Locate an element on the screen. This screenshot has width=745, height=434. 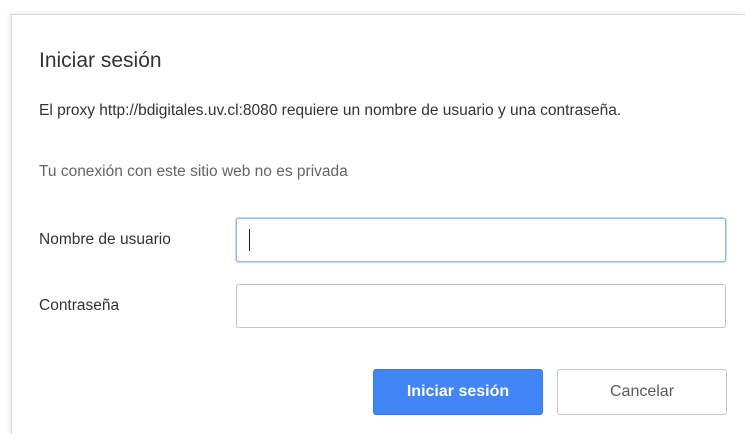
username-input is located at coordinates (481, 240).